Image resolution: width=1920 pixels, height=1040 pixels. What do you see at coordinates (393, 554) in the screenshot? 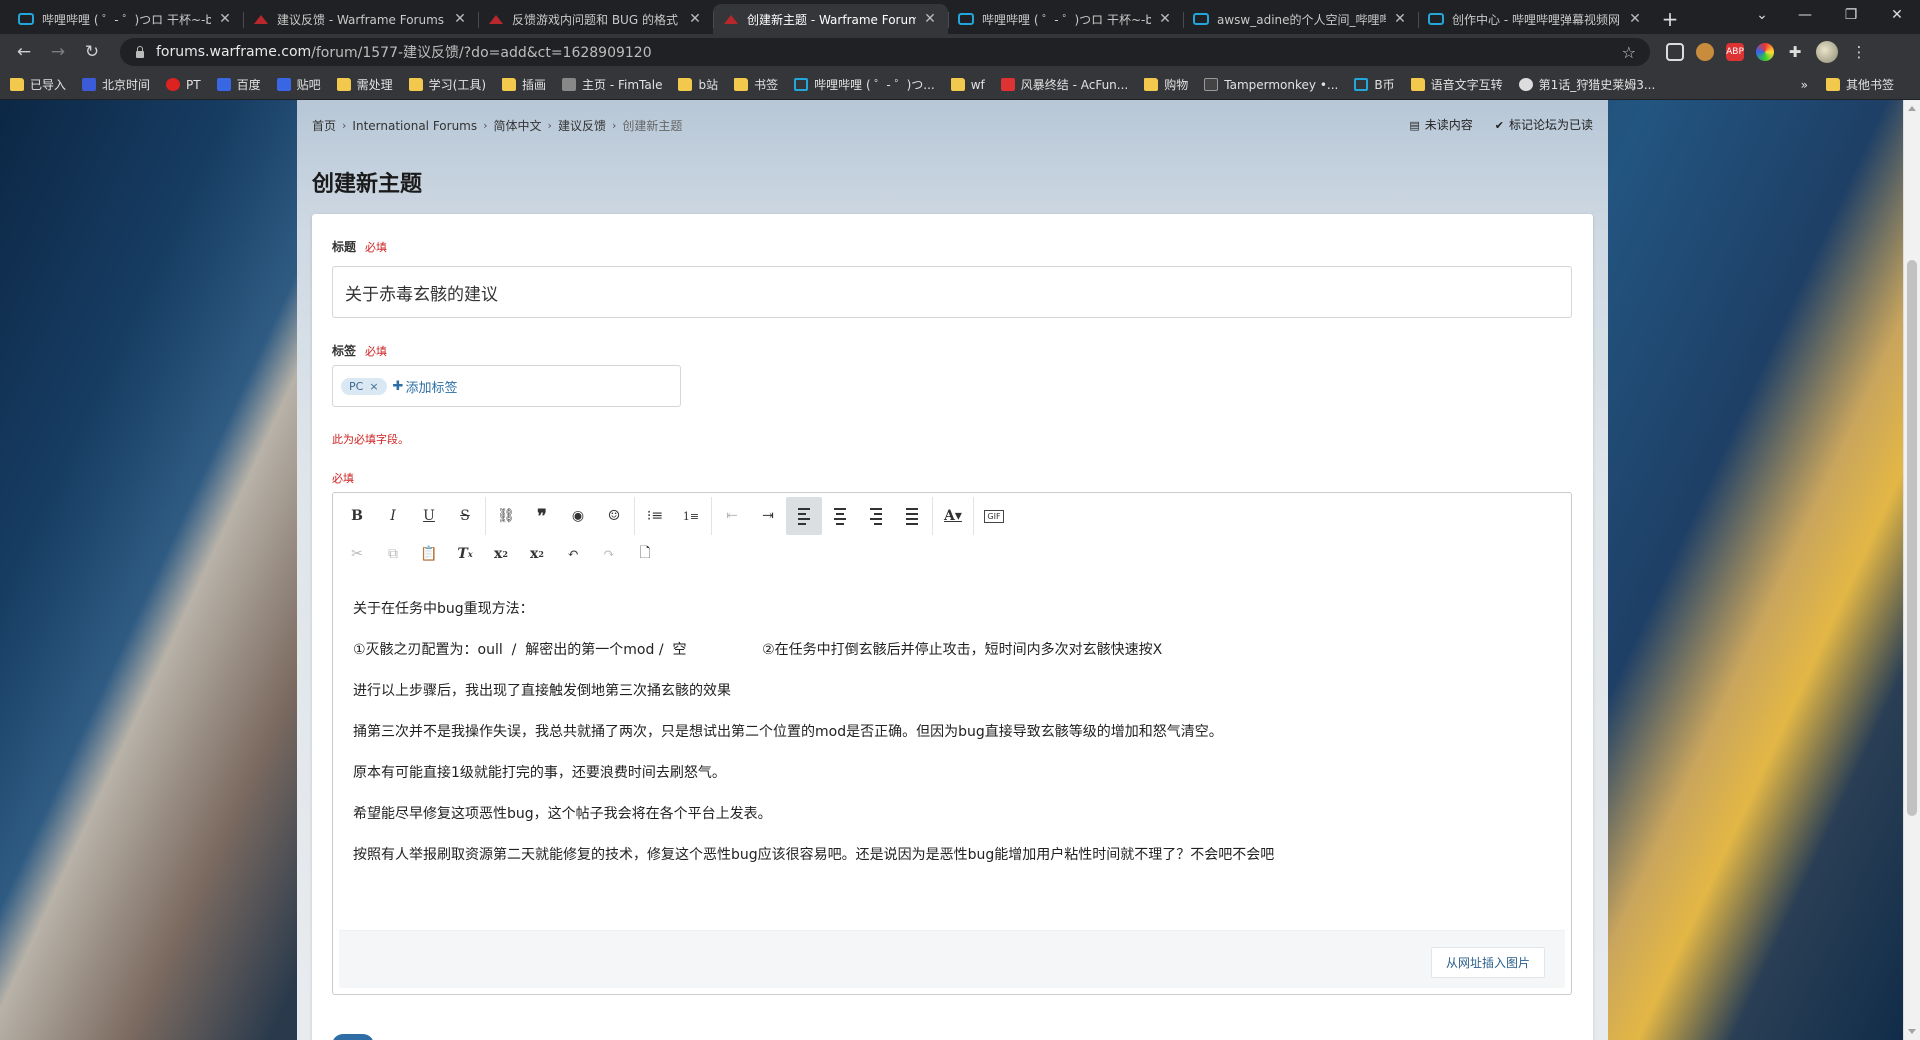
I see `copy-button: ⧉` at bounding box center [393, 554].